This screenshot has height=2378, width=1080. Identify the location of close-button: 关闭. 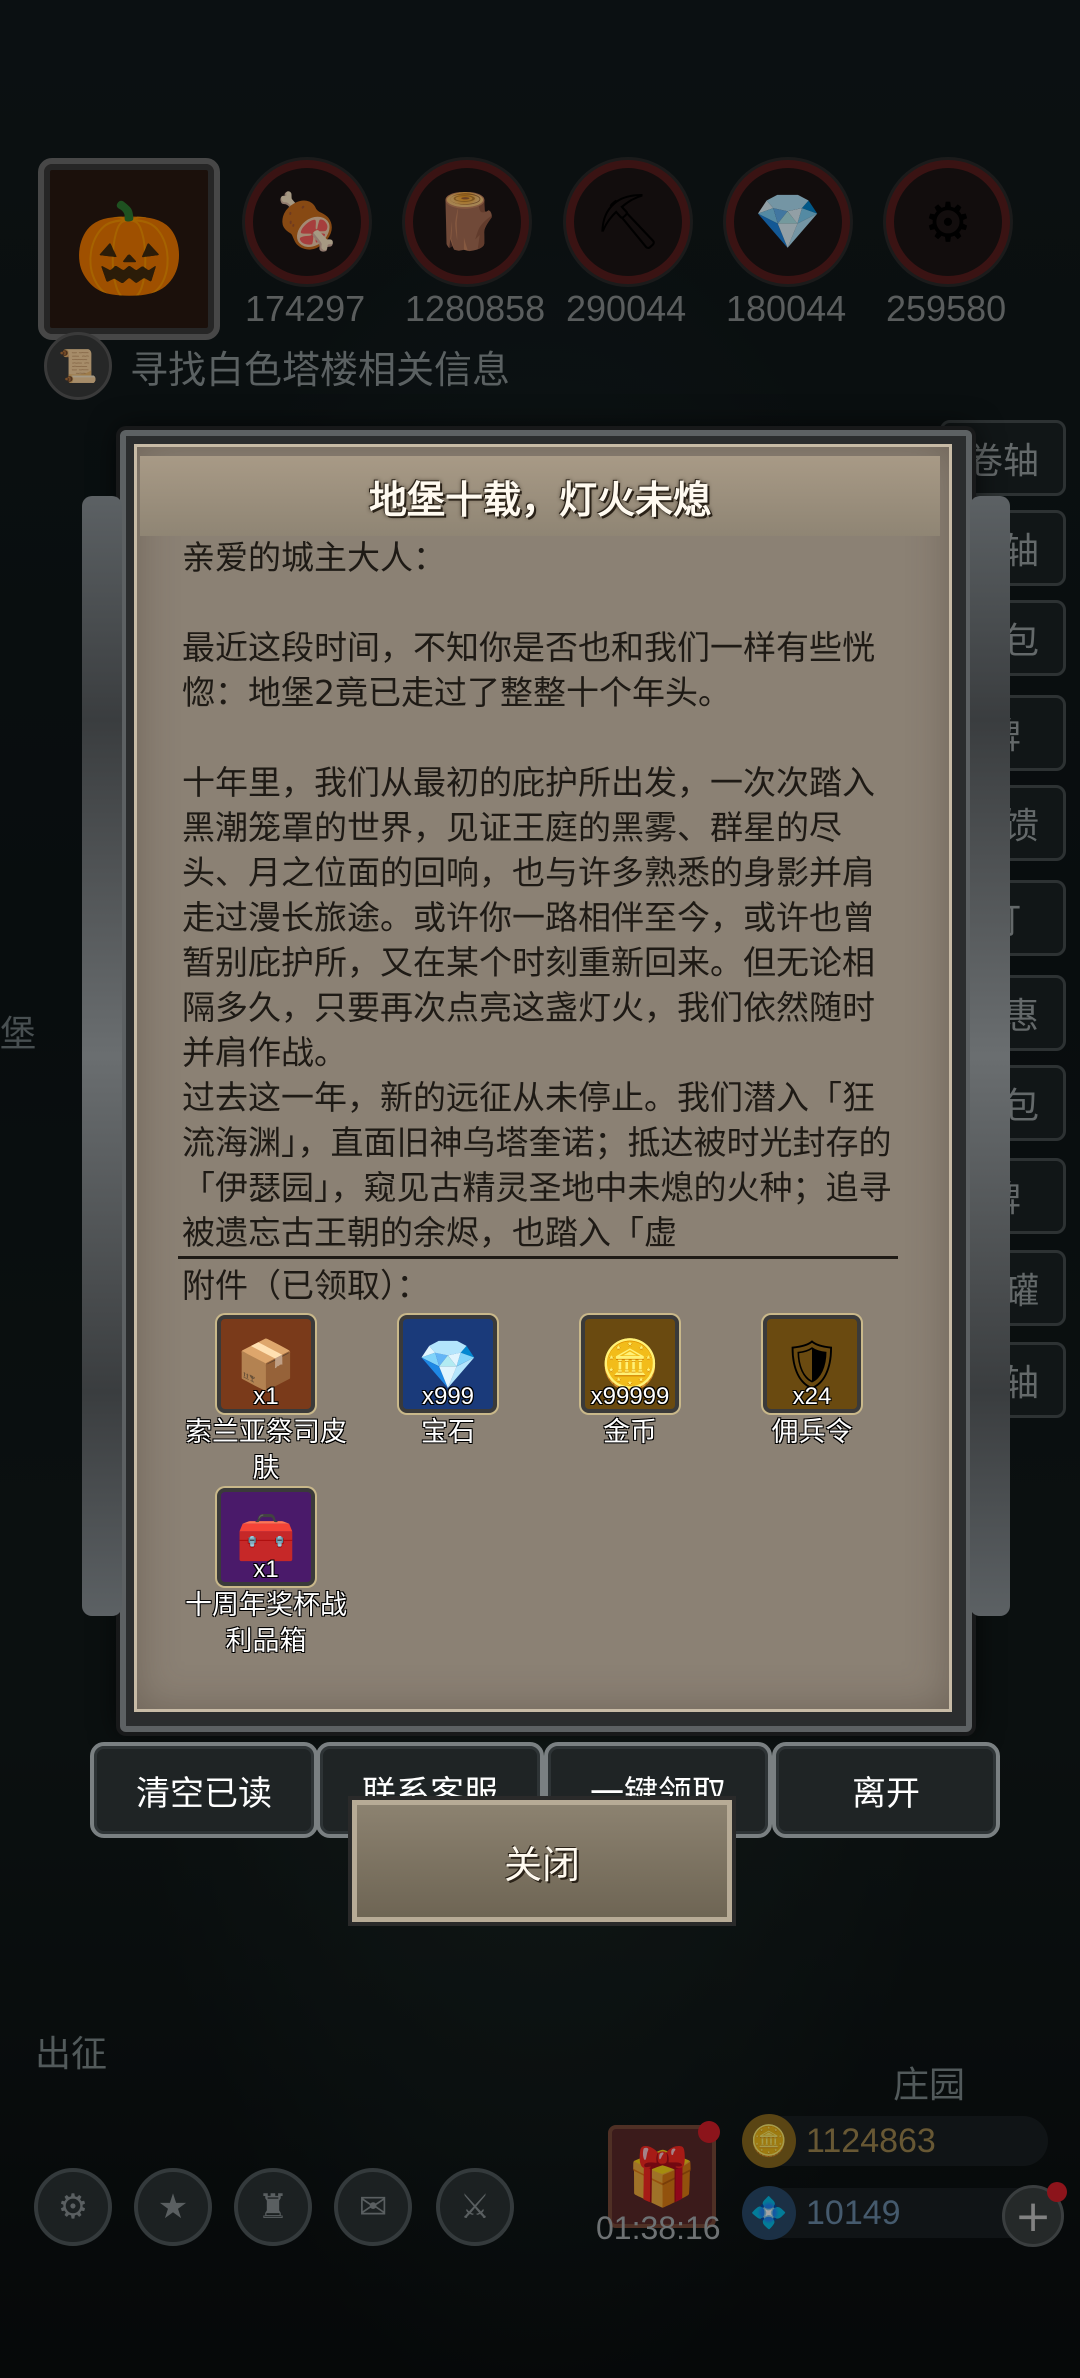
(542, 1861).